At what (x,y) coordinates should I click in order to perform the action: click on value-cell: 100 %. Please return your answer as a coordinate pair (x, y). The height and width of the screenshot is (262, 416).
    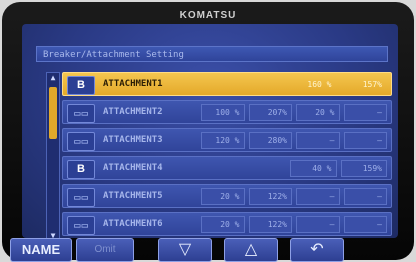
    Looking at the image, I should click on (223, 112).